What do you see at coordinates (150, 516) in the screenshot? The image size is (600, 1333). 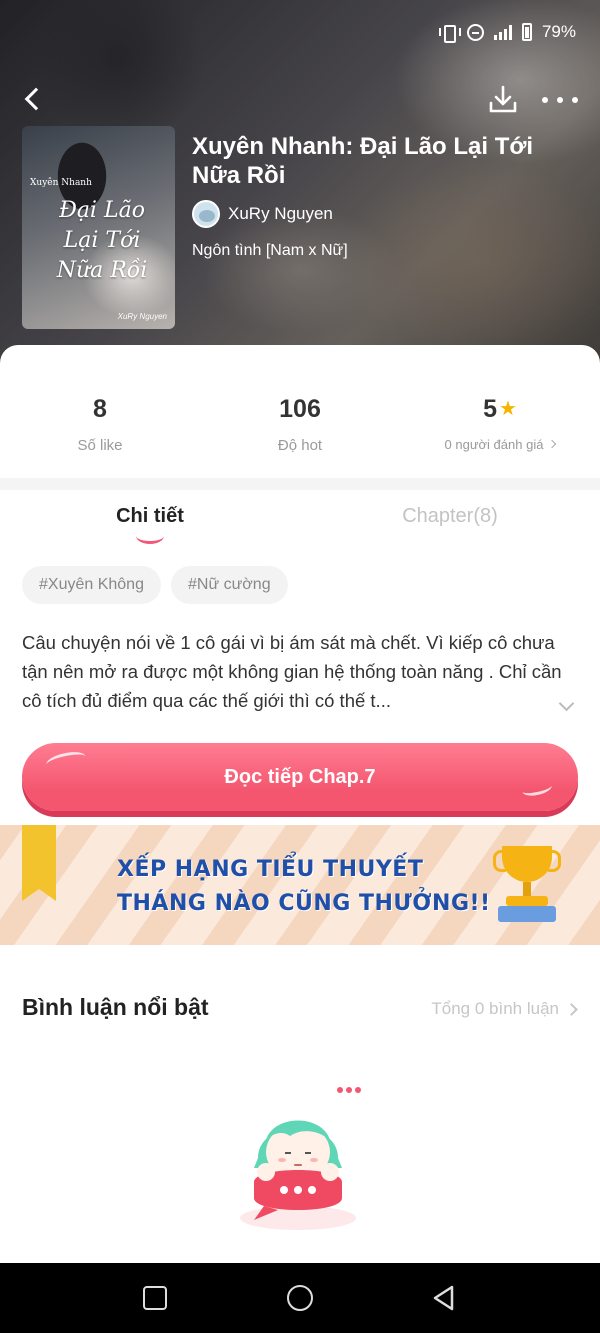 I see `tab-details: Chi tiết` at bounding box center [150, 516].